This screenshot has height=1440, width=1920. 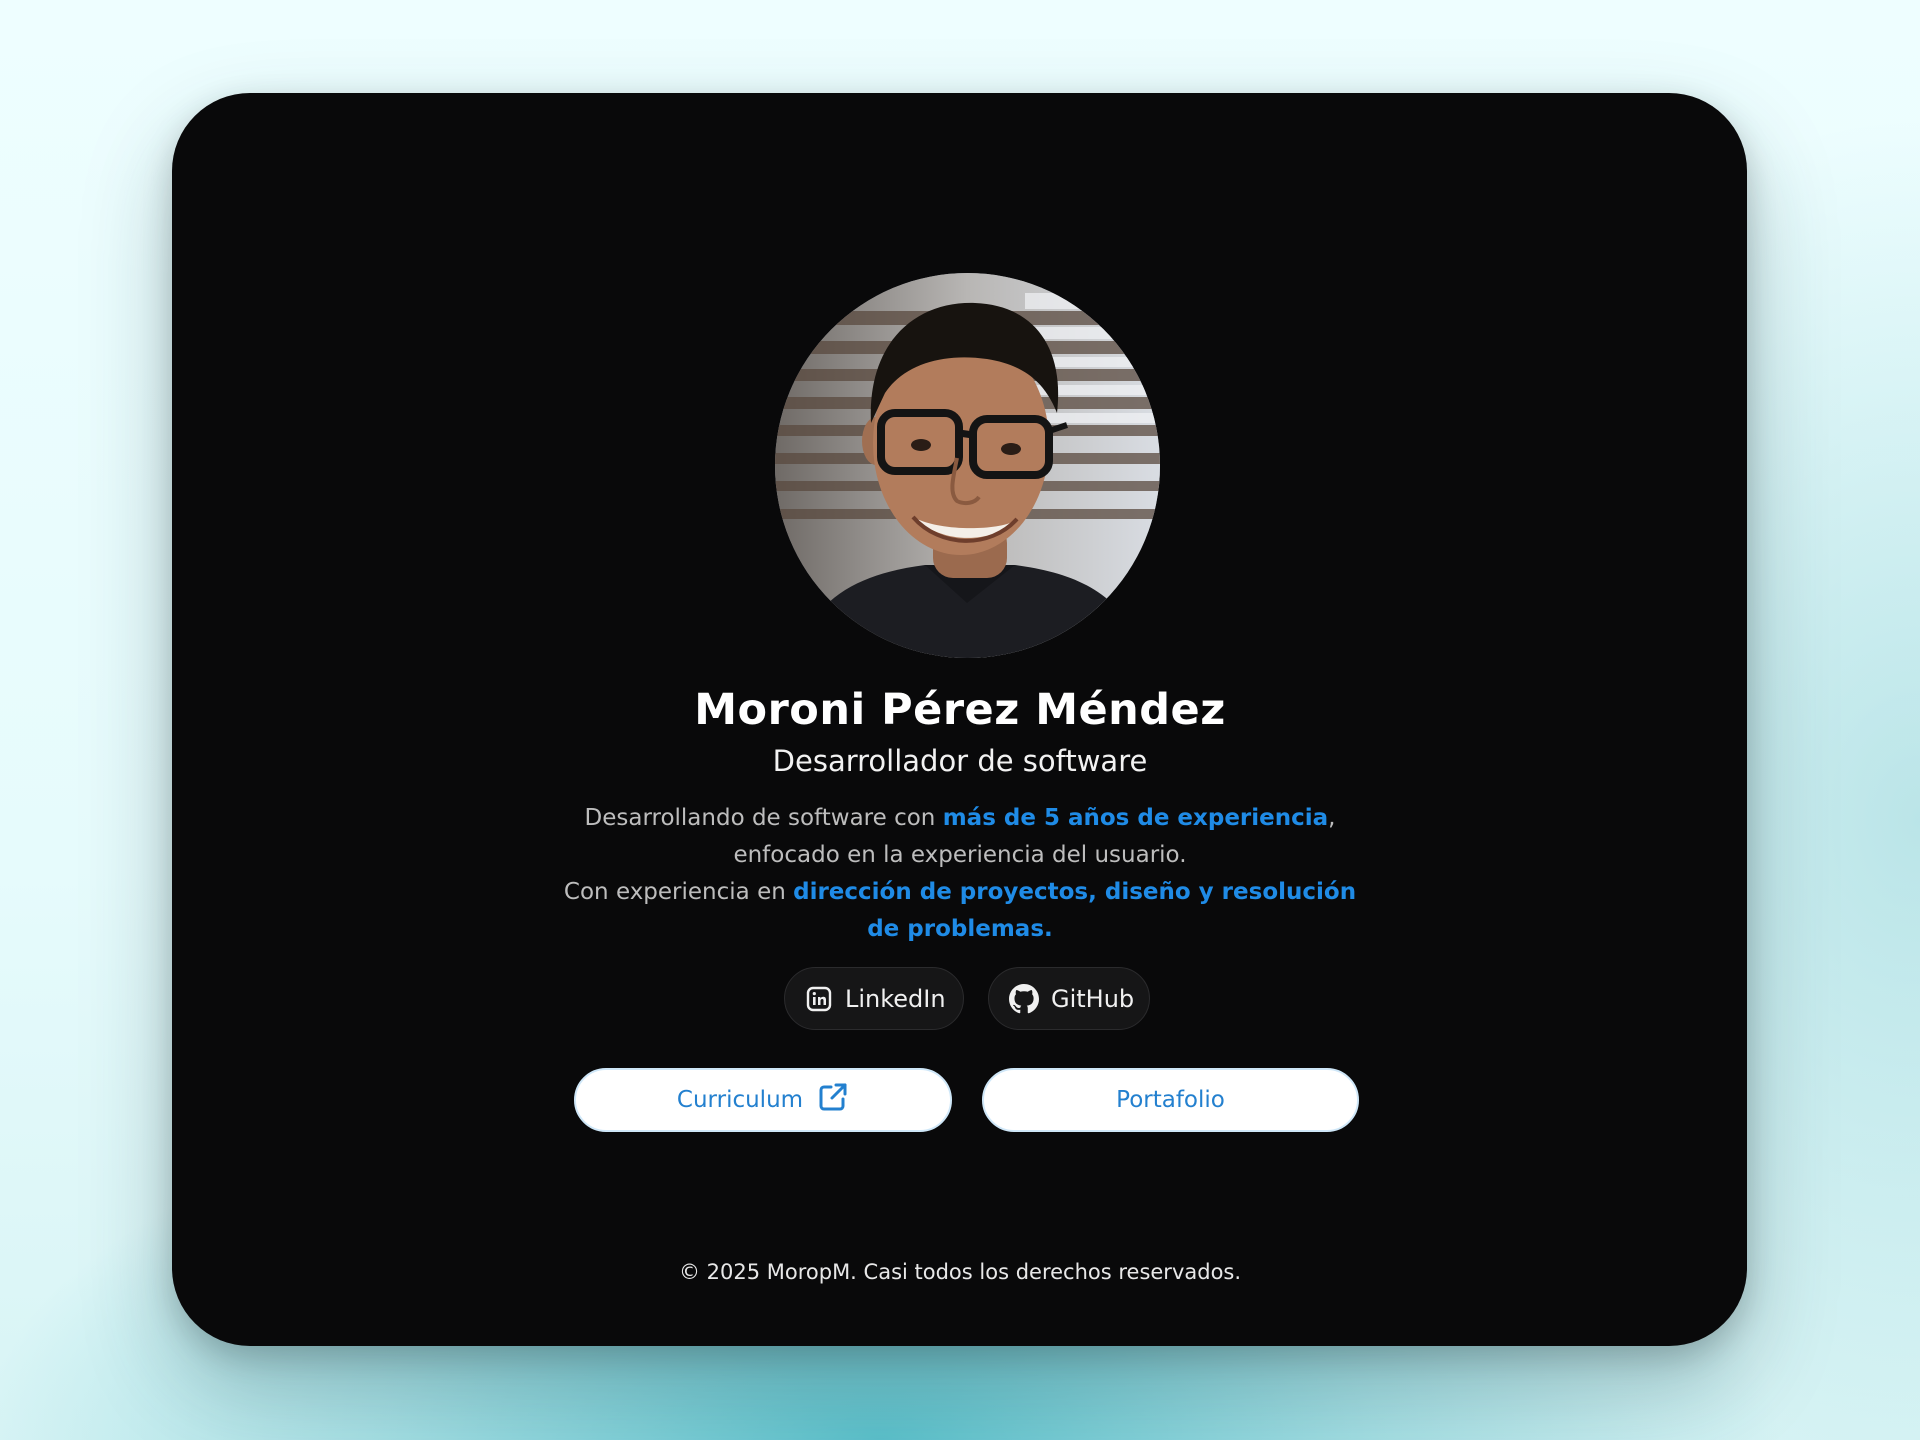 What do you see at coordinates (960, 710) in the screenshot?
I see `profile-name: Moroni Pérez Méndez` at bounding box center [960, 710].